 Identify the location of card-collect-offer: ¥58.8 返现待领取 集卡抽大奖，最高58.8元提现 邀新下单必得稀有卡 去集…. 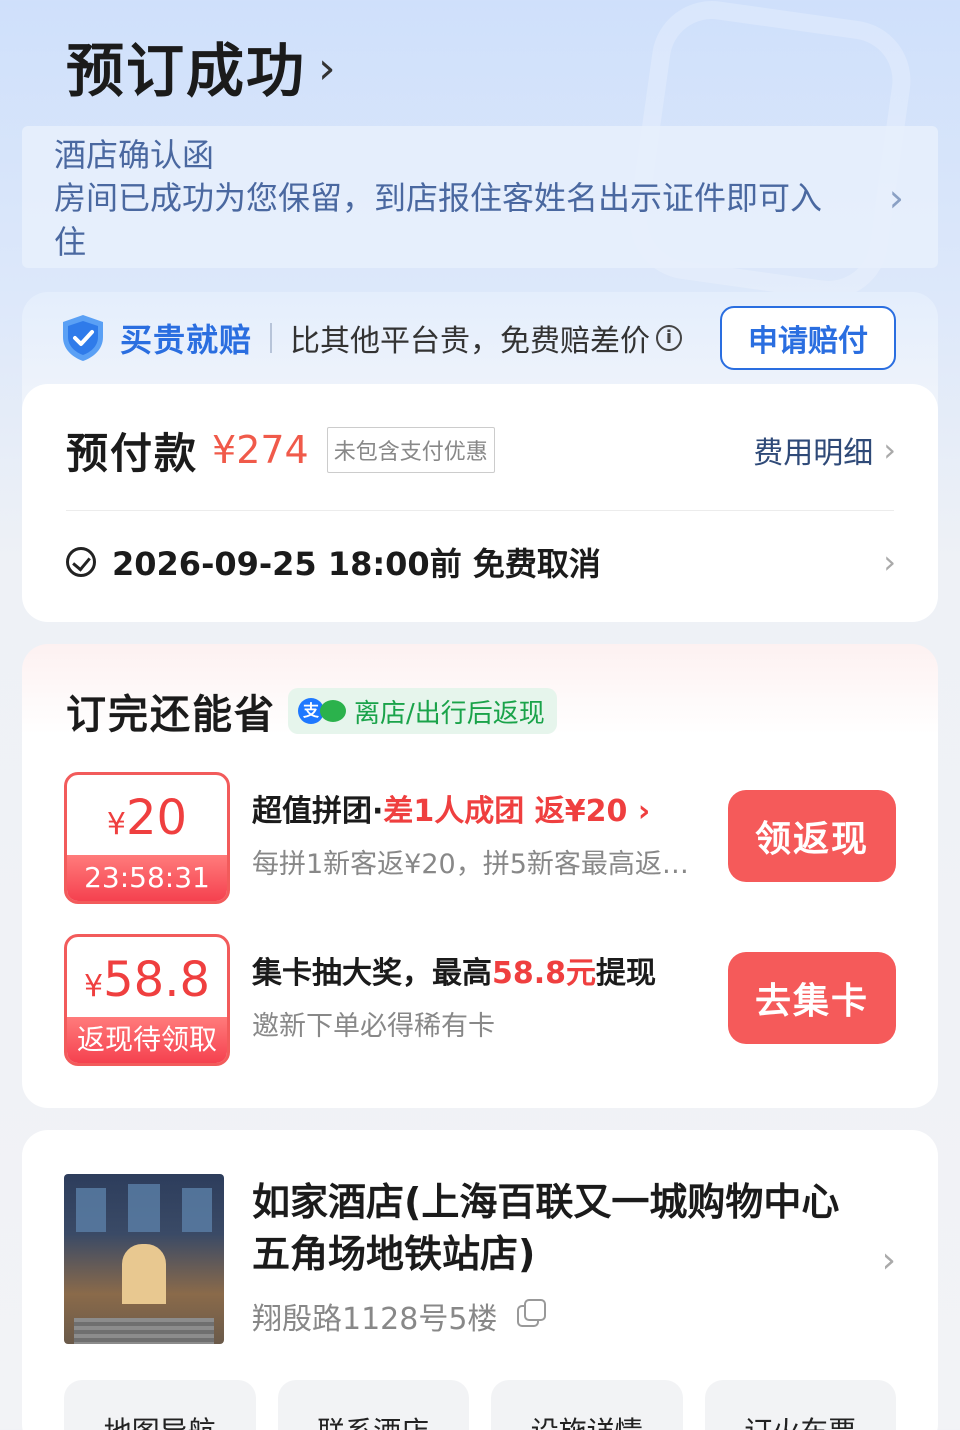
(480, 1000).